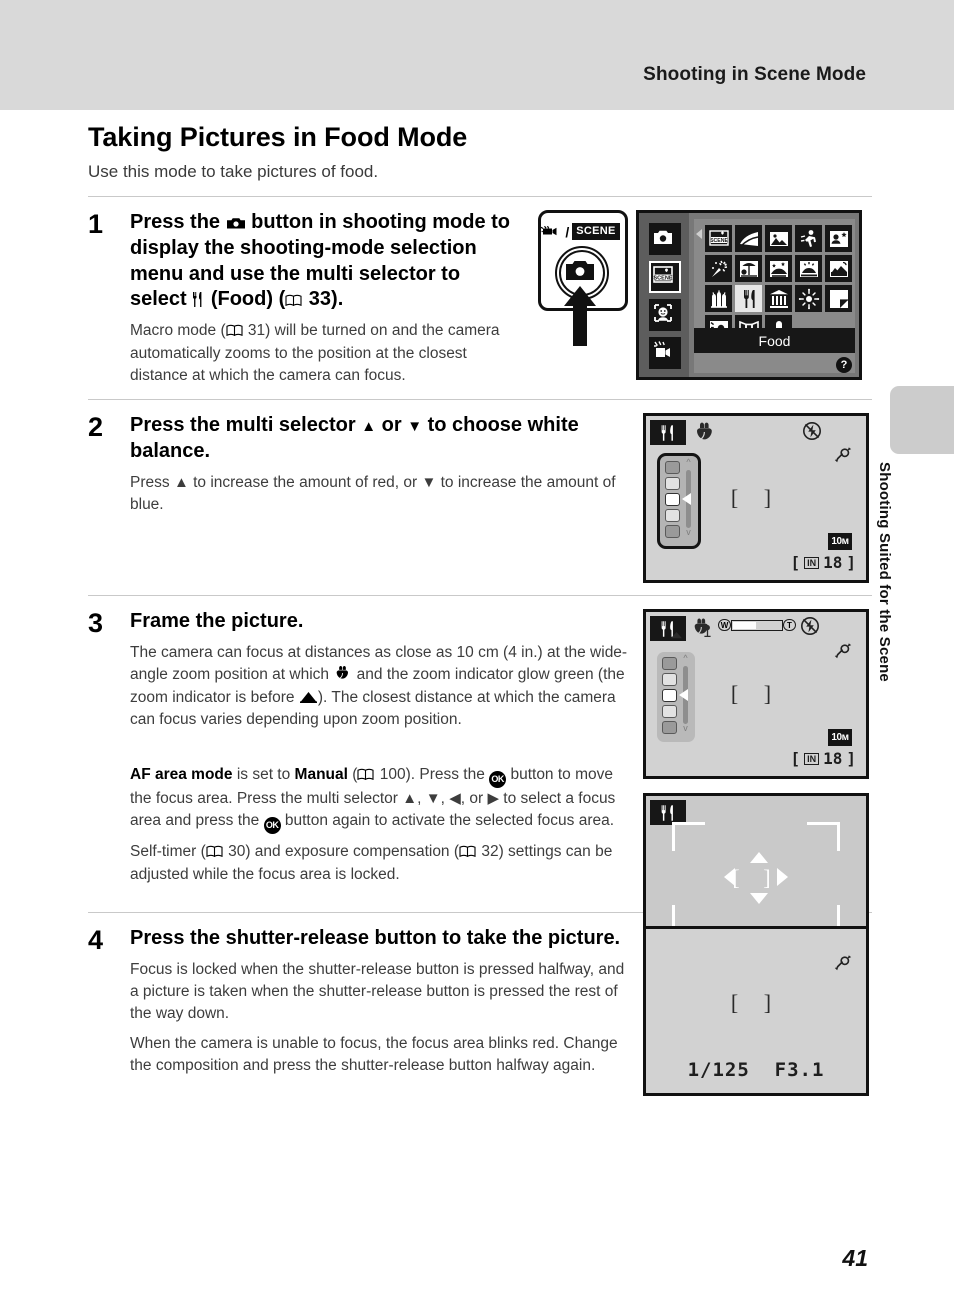  Describe the element at coordinates (756, 821) in the screenshot. I see `spacer-column` at that location.